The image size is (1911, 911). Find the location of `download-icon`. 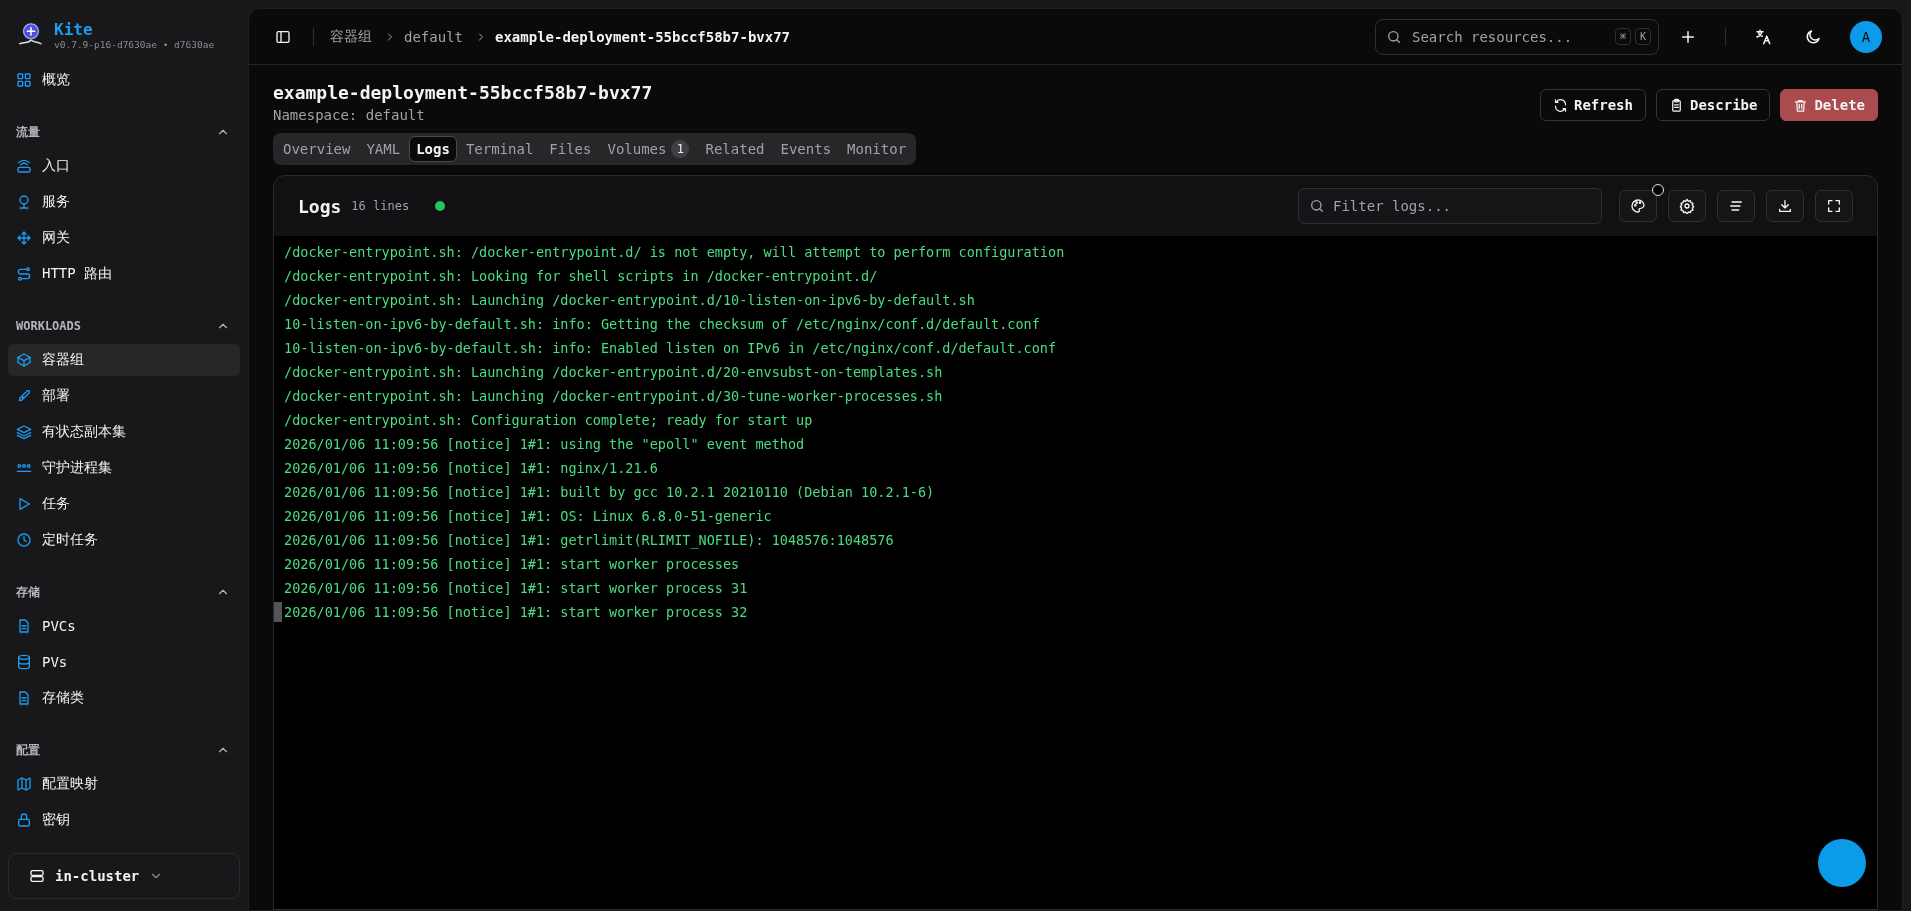

download-icon is located at coordinates (1785, 206).